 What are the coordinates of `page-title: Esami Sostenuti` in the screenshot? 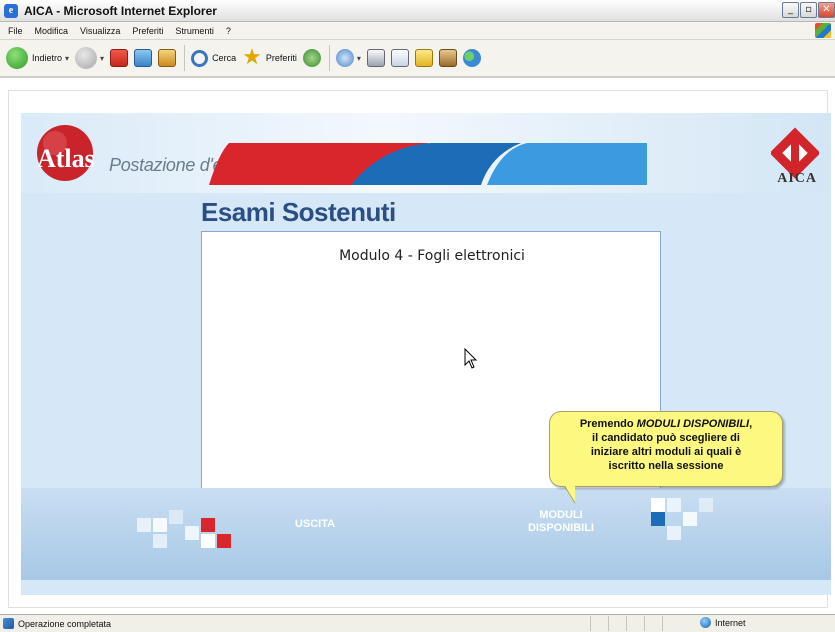 It's located at (298, 212).